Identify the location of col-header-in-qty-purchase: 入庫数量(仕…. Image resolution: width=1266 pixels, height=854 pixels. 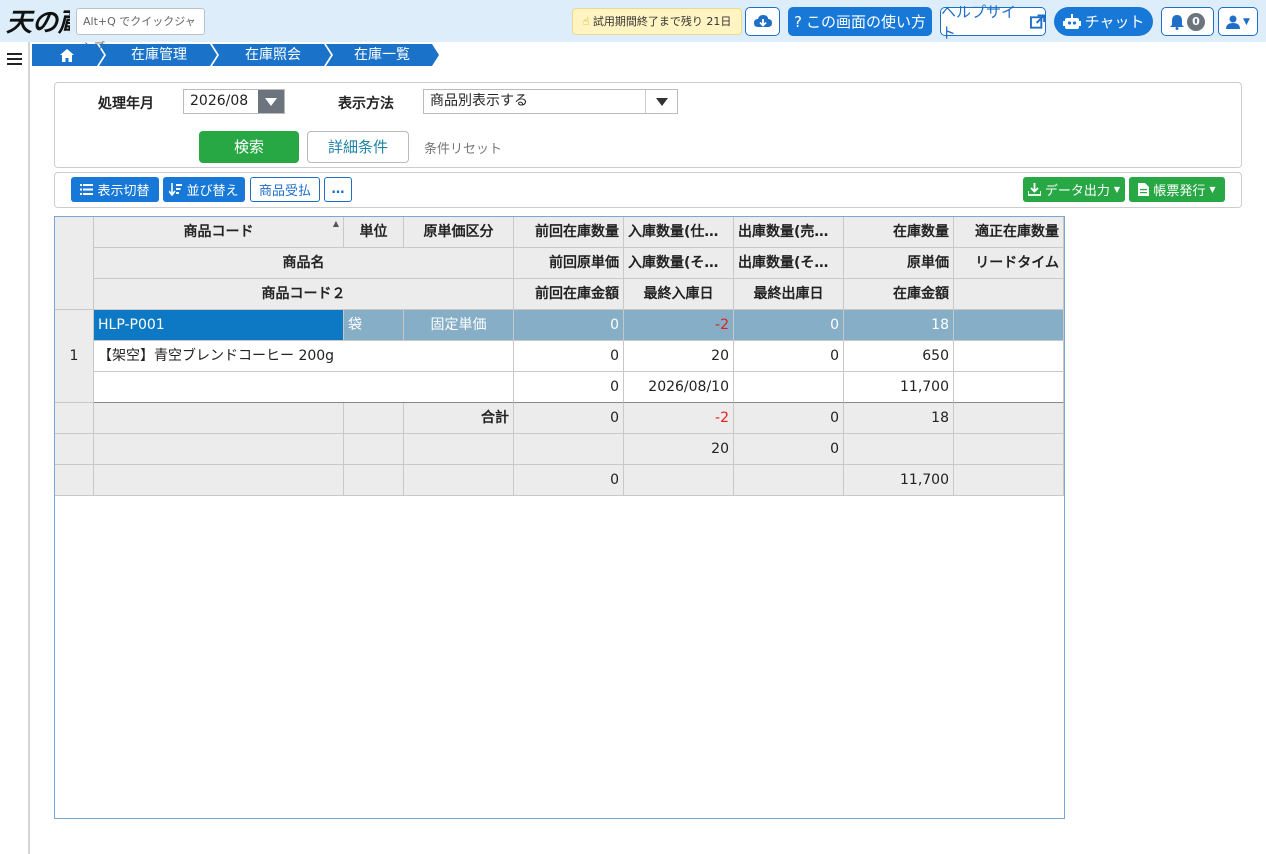
(679, 232).